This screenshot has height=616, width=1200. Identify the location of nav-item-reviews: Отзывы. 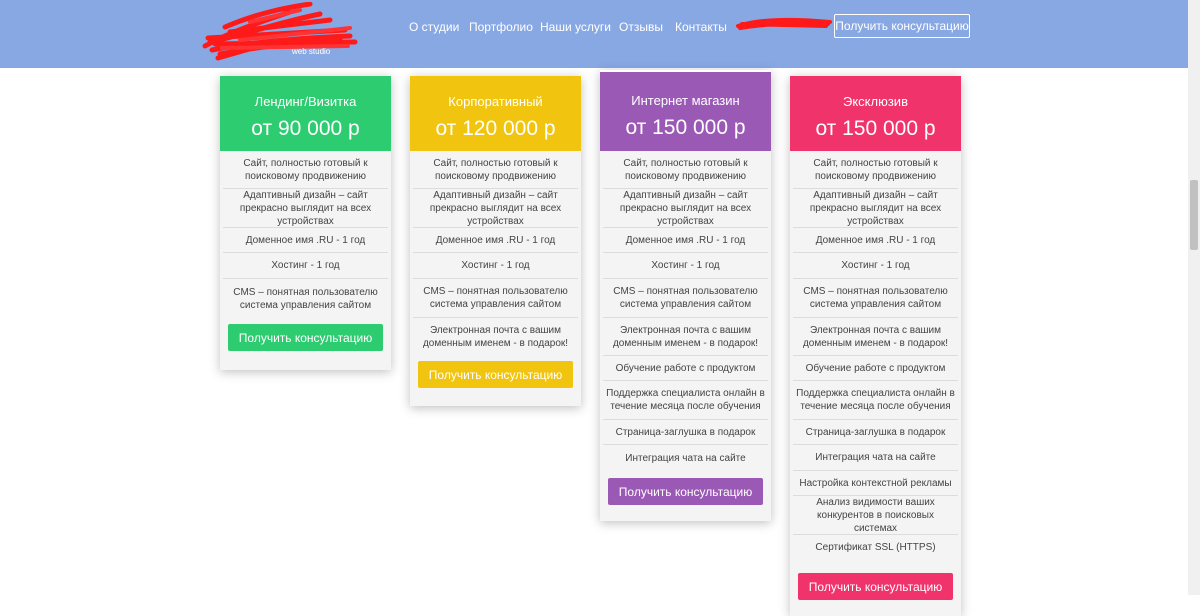
(641, 27).